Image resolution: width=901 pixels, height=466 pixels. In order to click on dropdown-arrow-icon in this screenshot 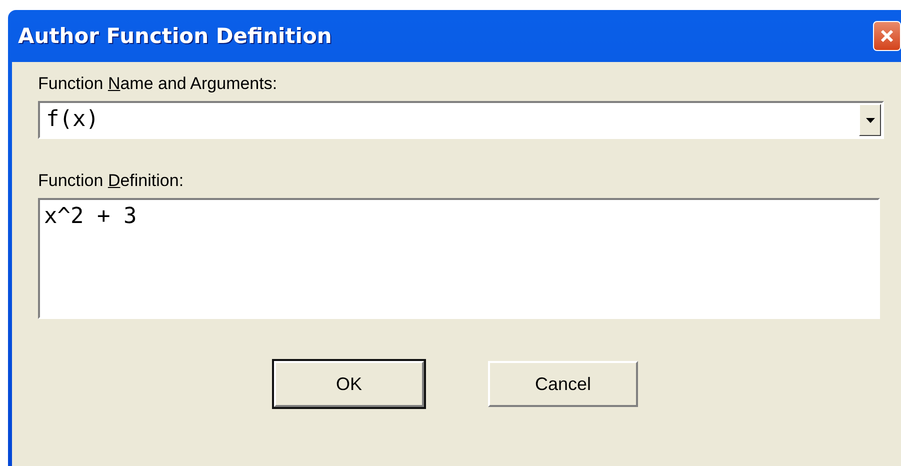, I will do `click(870, 120)`.